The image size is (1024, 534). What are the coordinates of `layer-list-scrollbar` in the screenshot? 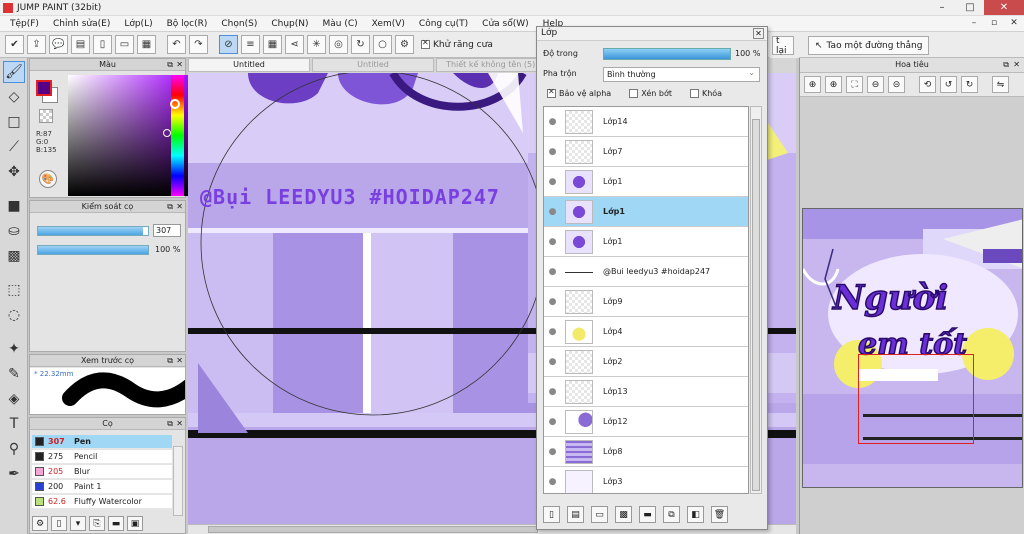 It's located at (756, 300).